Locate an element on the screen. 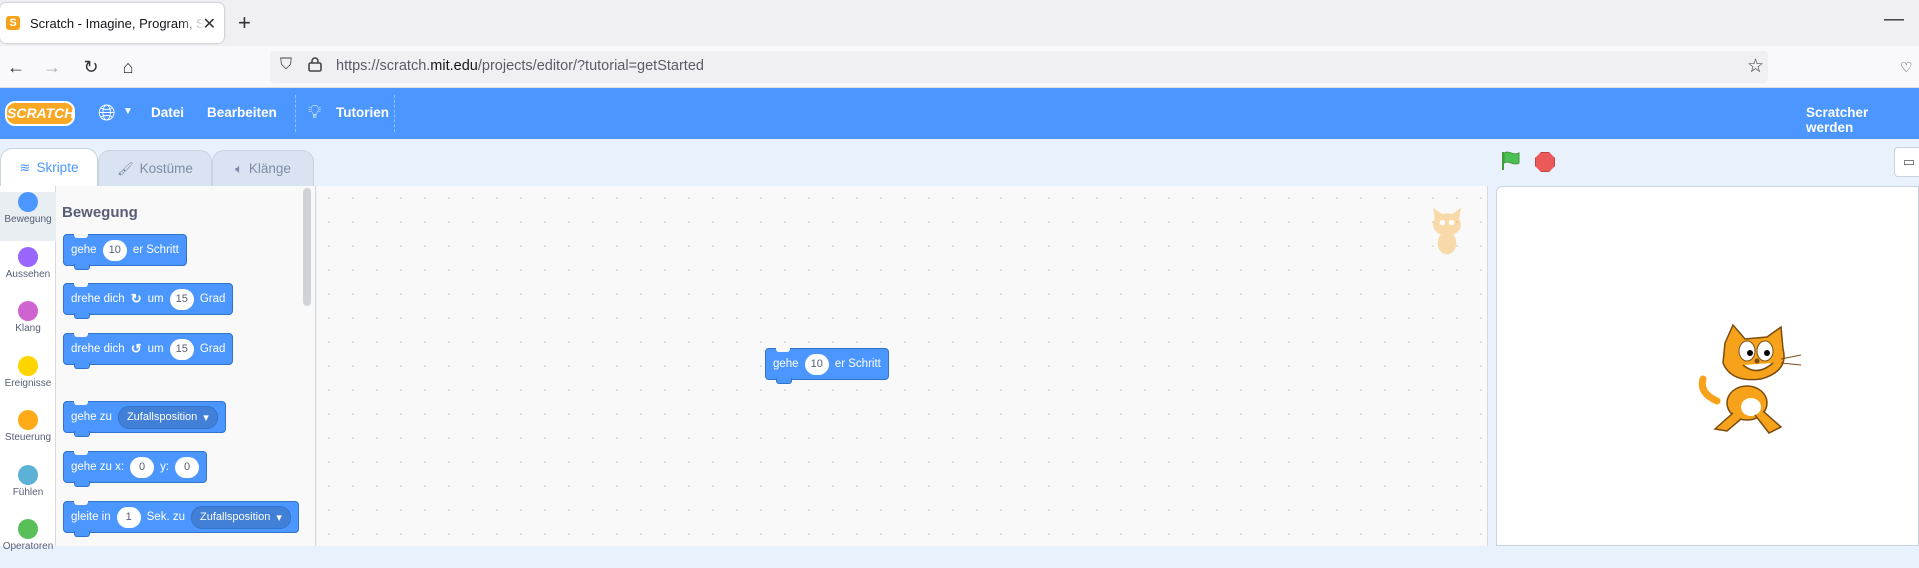 The height and width of the screenshot is (568, 1919). tab-costumes: 🖌︎ Kostüme is located at coordinates (155, 168).